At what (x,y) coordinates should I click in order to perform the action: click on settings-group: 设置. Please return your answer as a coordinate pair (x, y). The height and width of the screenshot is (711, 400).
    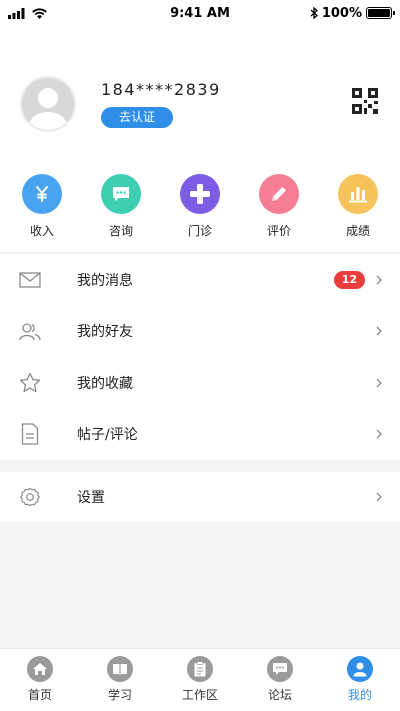
    Looking at the image, I should click on (200, 497).